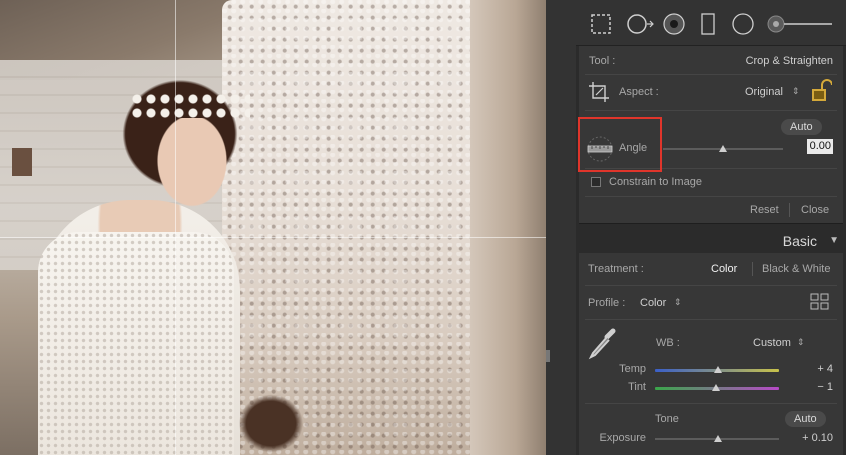  I want to click on adjustment-brush-icon, so click(801, 24).